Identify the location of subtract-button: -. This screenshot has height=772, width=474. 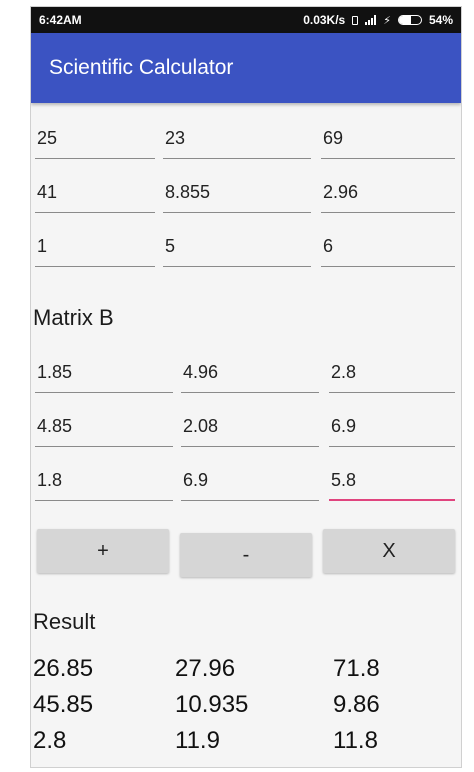
(246, 555).